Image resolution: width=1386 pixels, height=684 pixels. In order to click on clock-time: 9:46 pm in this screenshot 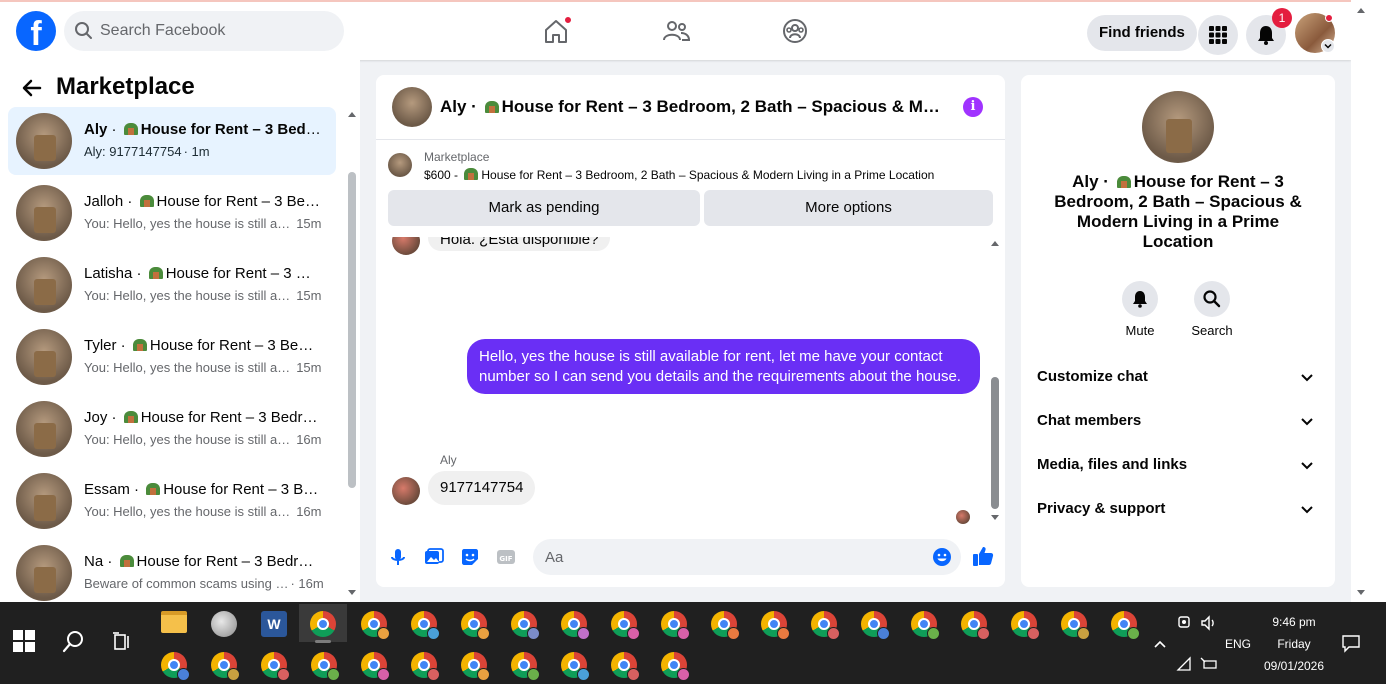, I will do `click(1294, 622)`.